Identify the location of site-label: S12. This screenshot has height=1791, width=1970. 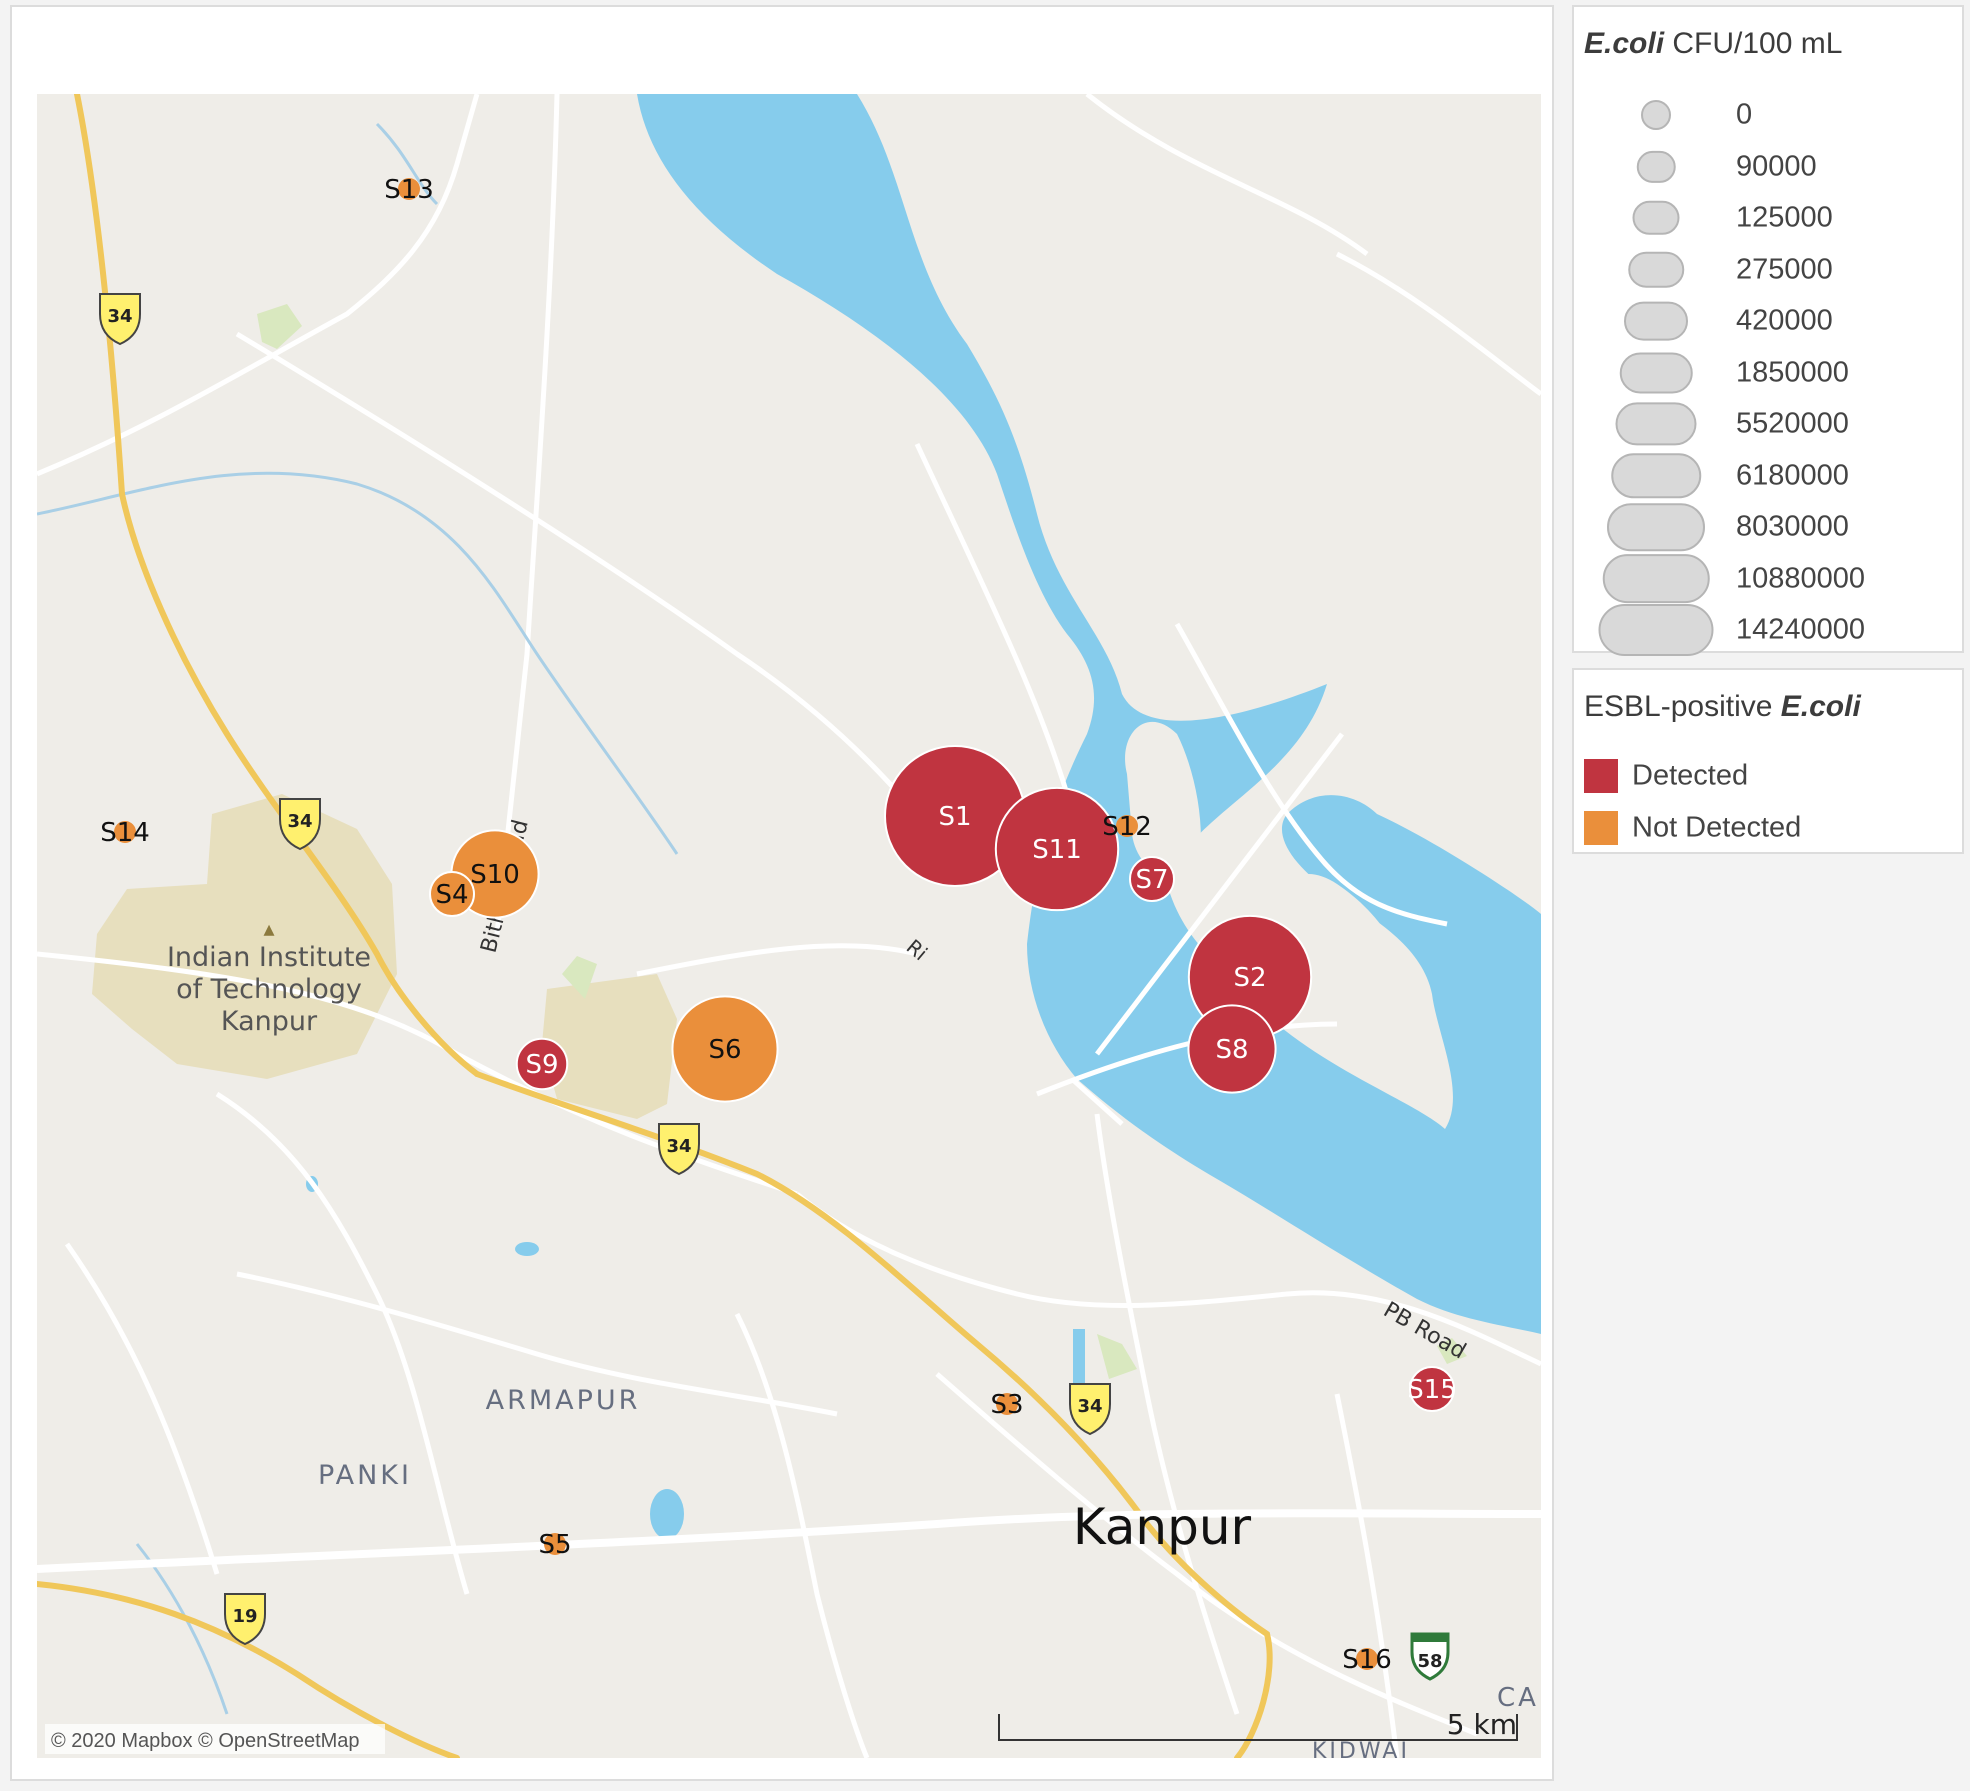
(1127, 827).